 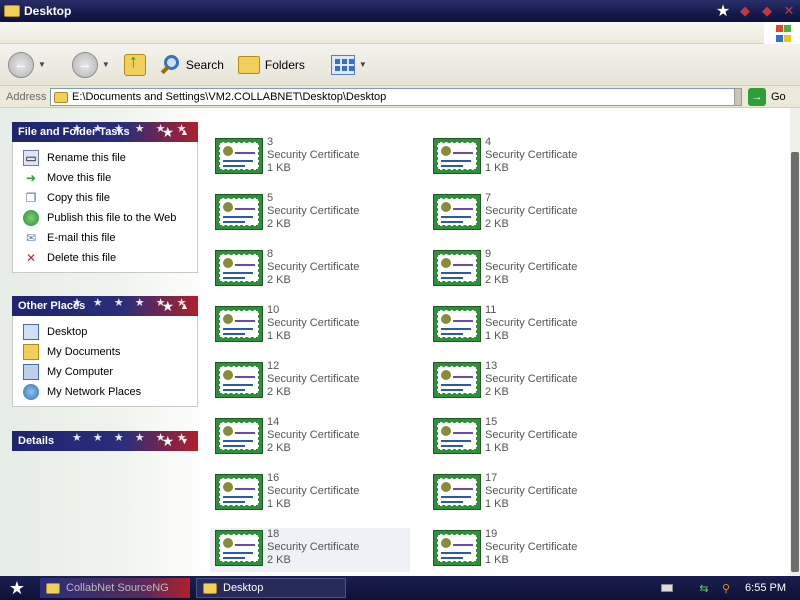 What do you see at coordinates (106, 64) in the screenshot?
I see `forward-dropdown-icon: ▼` at bounding box center [106, 64].